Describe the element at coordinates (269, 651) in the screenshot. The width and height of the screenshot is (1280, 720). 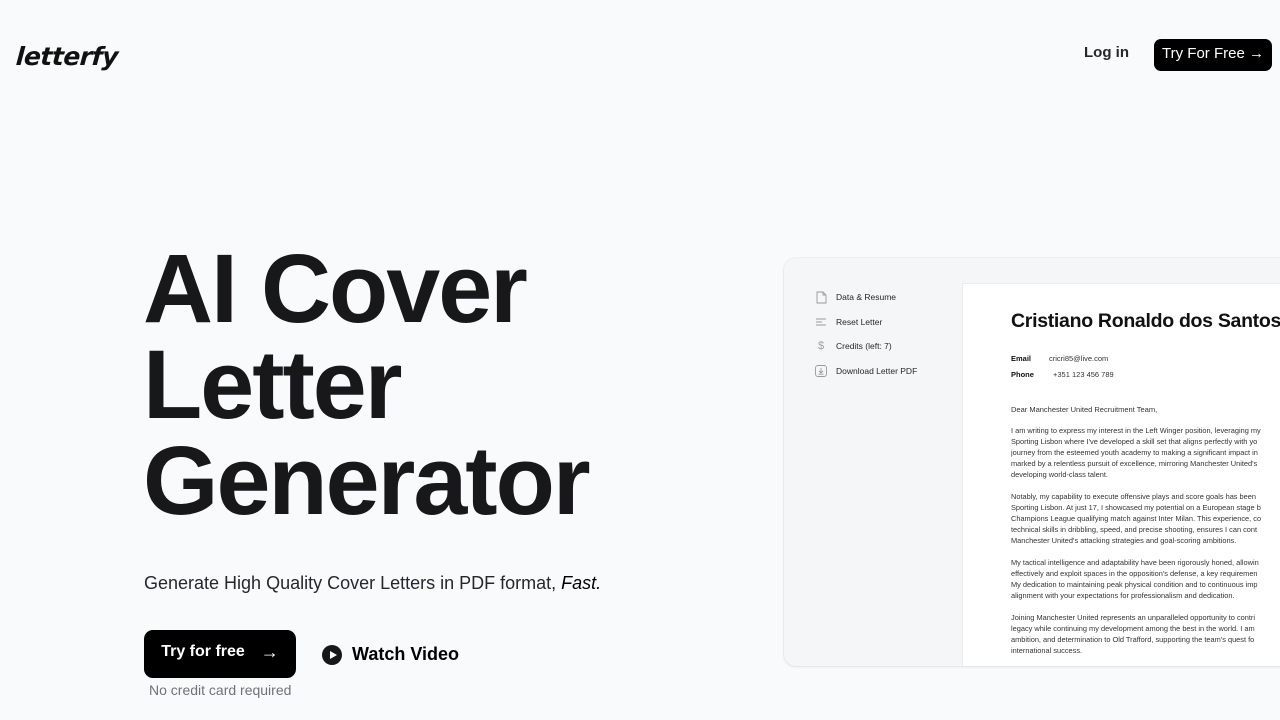
I see `arrow-right-icon: →` at that location.